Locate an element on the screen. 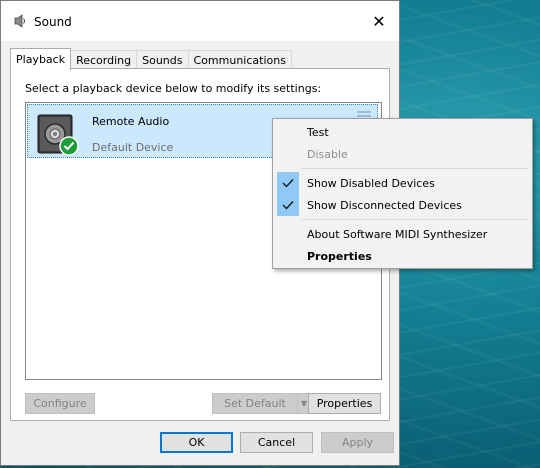  tab-communications: Communications is located at coordinates (239, 59).